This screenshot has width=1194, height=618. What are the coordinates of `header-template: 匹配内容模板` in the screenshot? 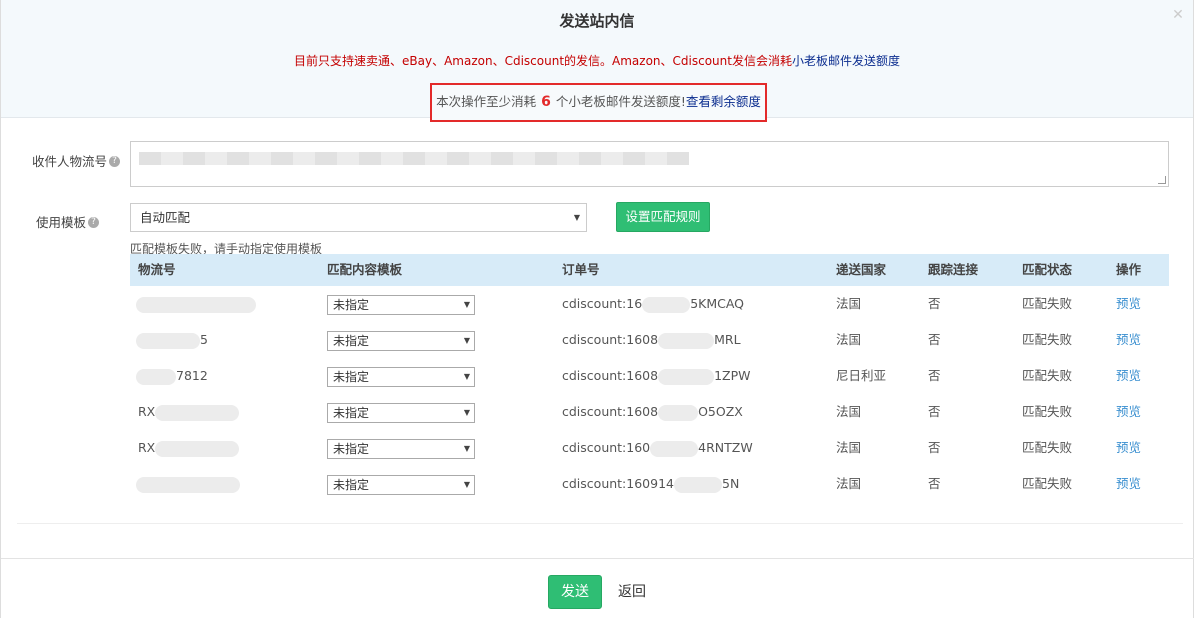 It's located at (365, 269).